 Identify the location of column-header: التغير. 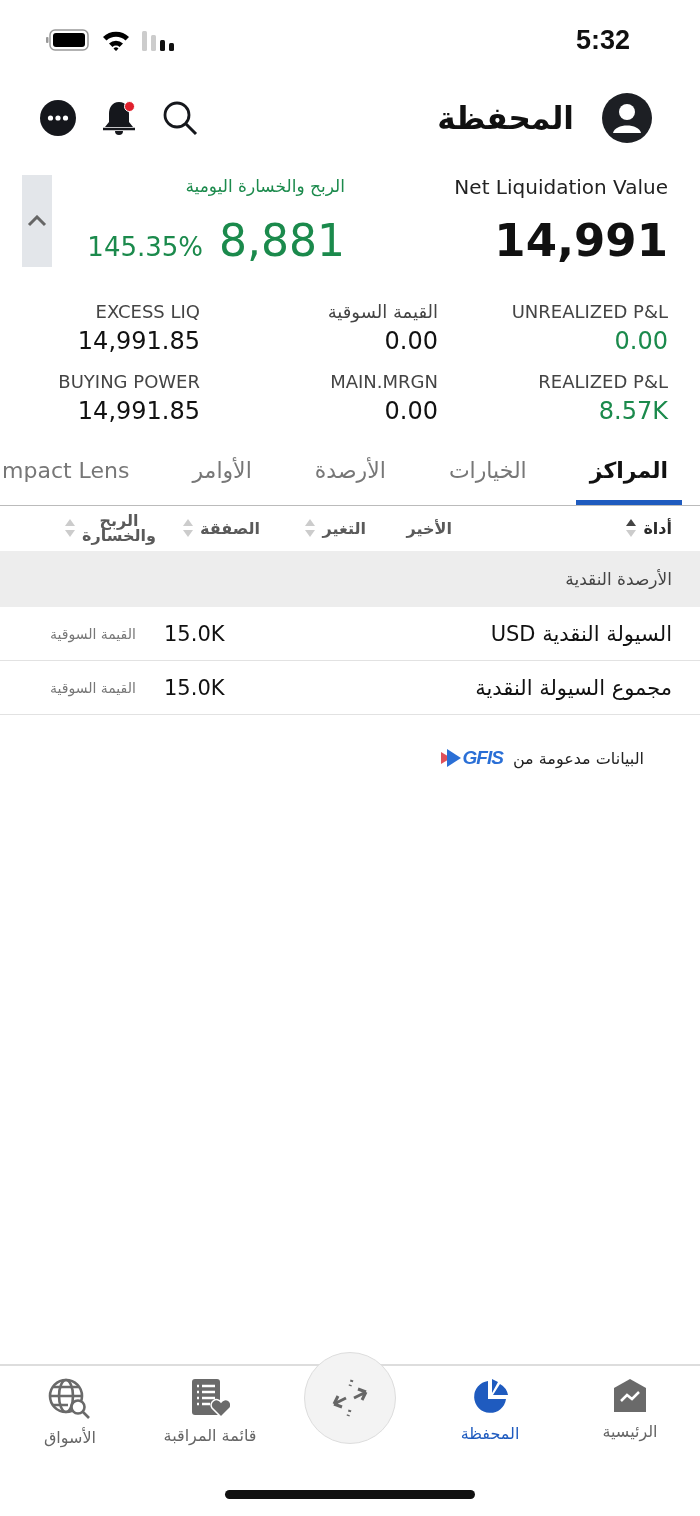
(335, 528).